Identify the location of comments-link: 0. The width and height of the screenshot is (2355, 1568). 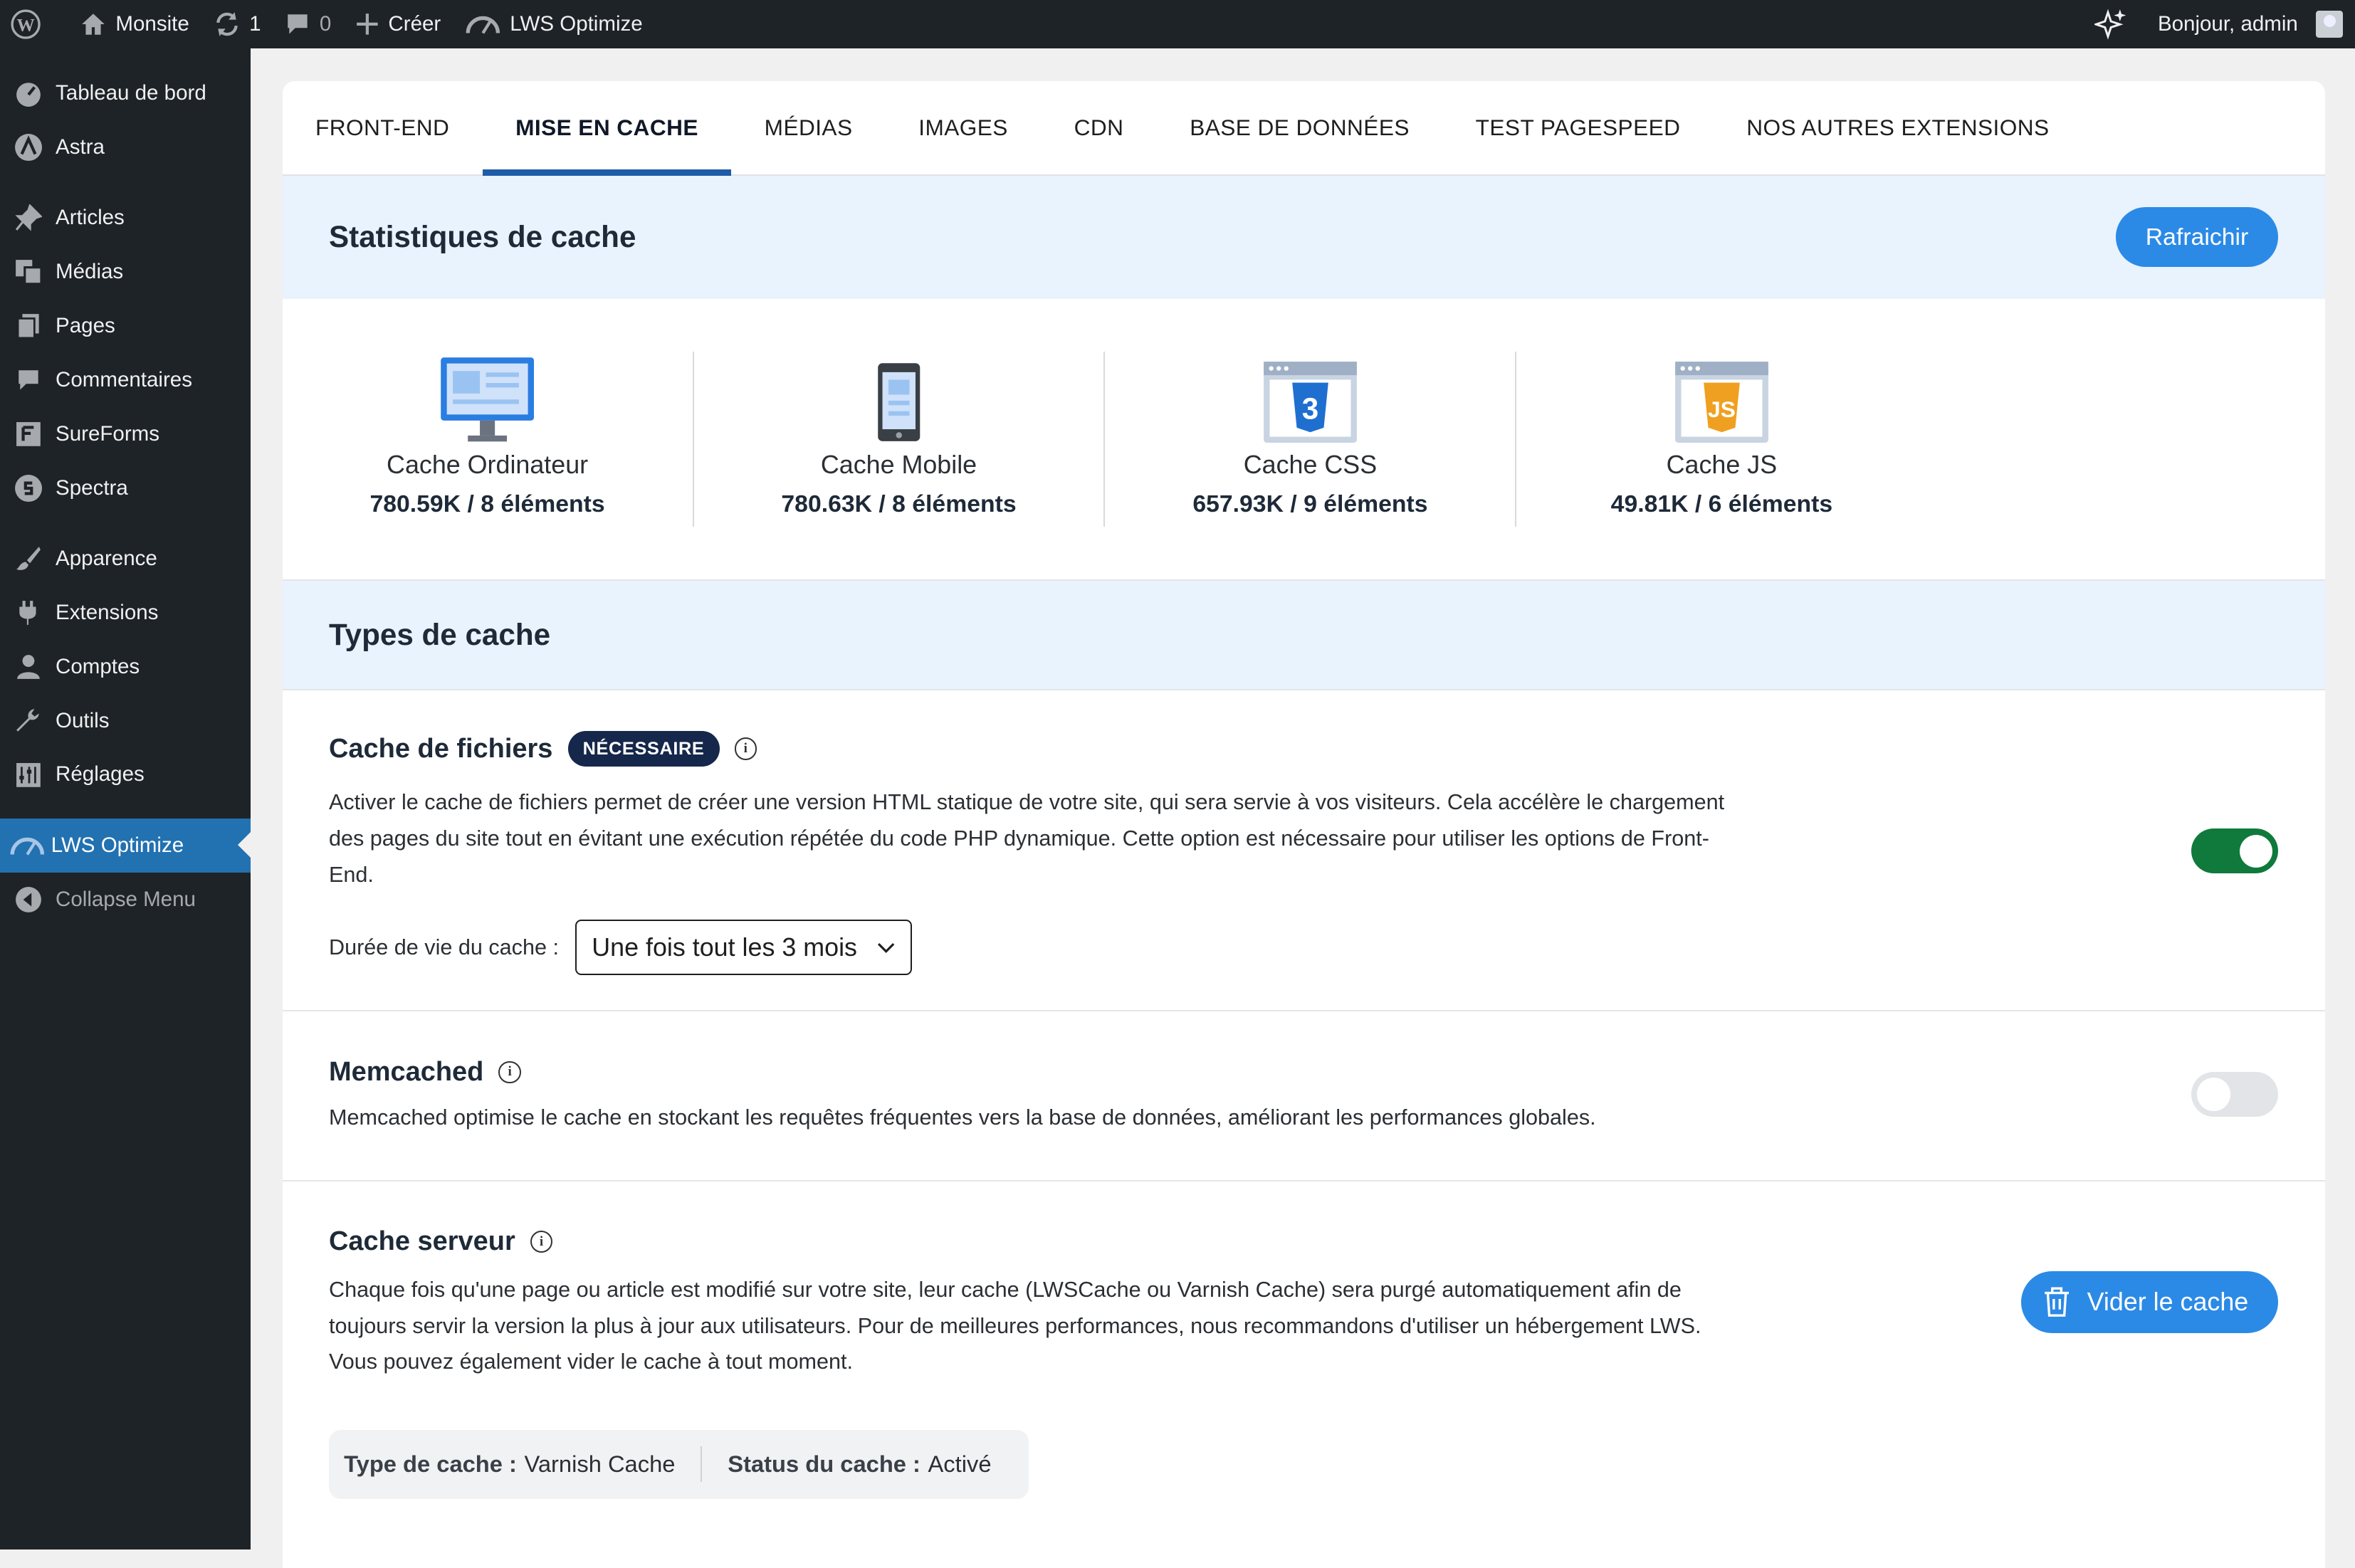
(308, 24).